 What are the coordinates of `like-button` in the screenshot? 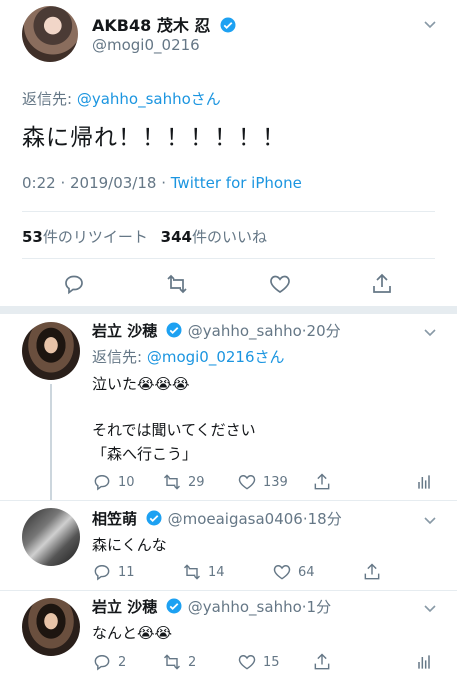 It's located at (280, 284).